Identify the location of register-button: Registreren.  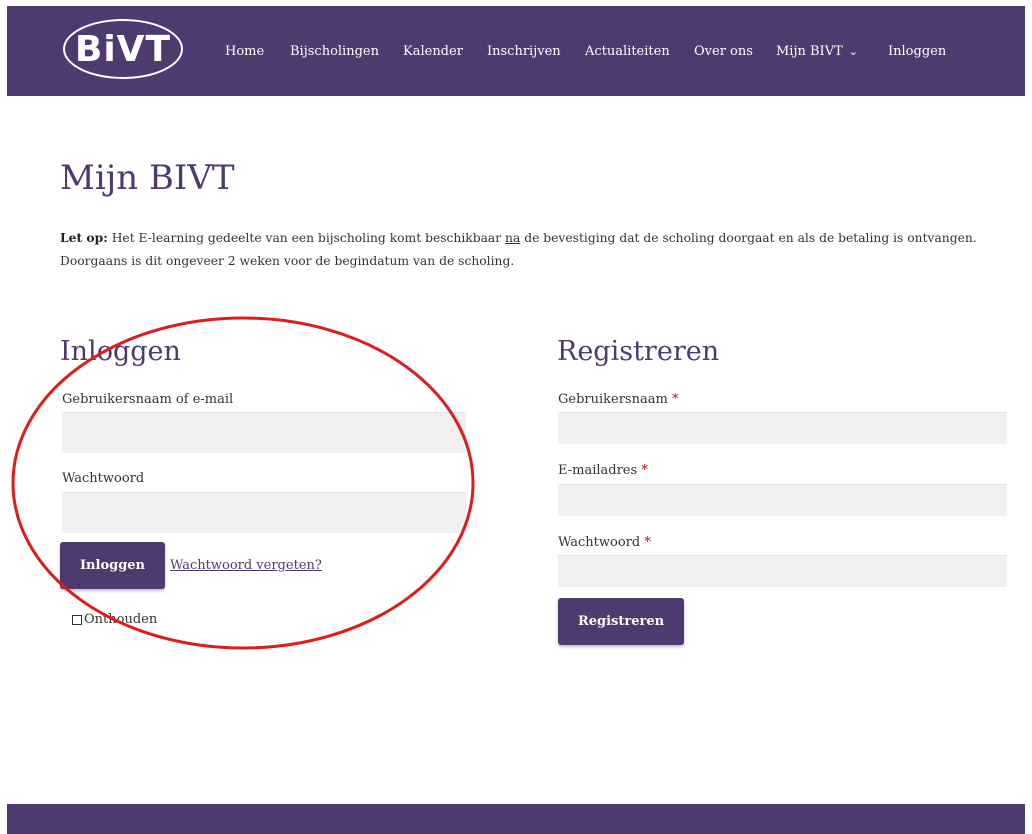
(621, 621).